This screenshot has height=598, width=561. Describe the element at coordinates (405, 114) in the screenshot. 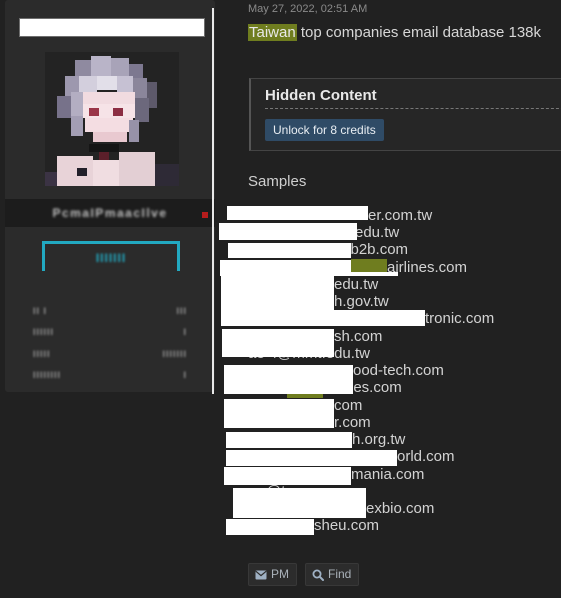

I see `hidden-content-box: Hidden Content Unlock for 8 credits` at that location.